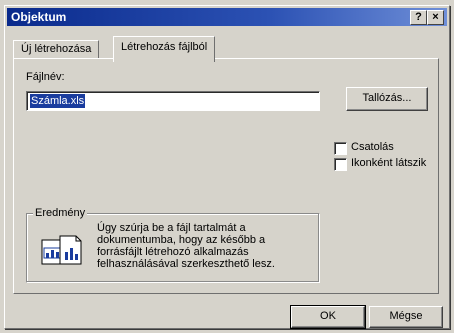  What do you see at coordinates (45, 77) in the screenshot?
I see `file-name-label: Fájlnév:` at bounding box center [45, 77].